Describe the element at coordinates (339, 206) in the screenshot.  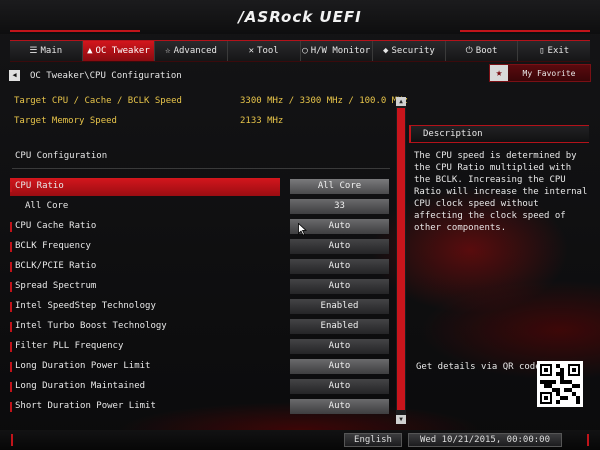
I see `setting-value-button: 33` at that location.